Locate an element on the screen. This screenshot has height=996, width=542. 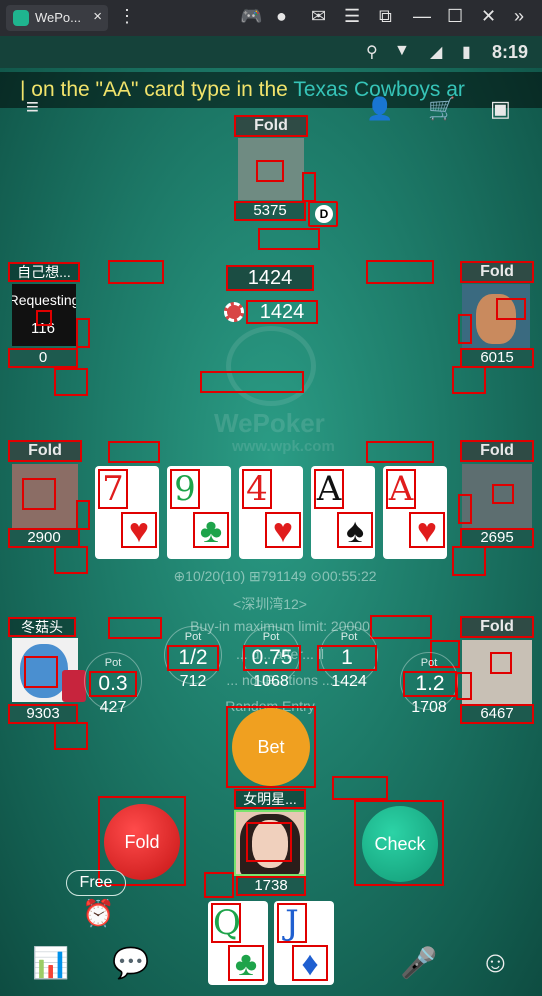
bet-size-fraction: 1 is located at coordinates (347, 658).